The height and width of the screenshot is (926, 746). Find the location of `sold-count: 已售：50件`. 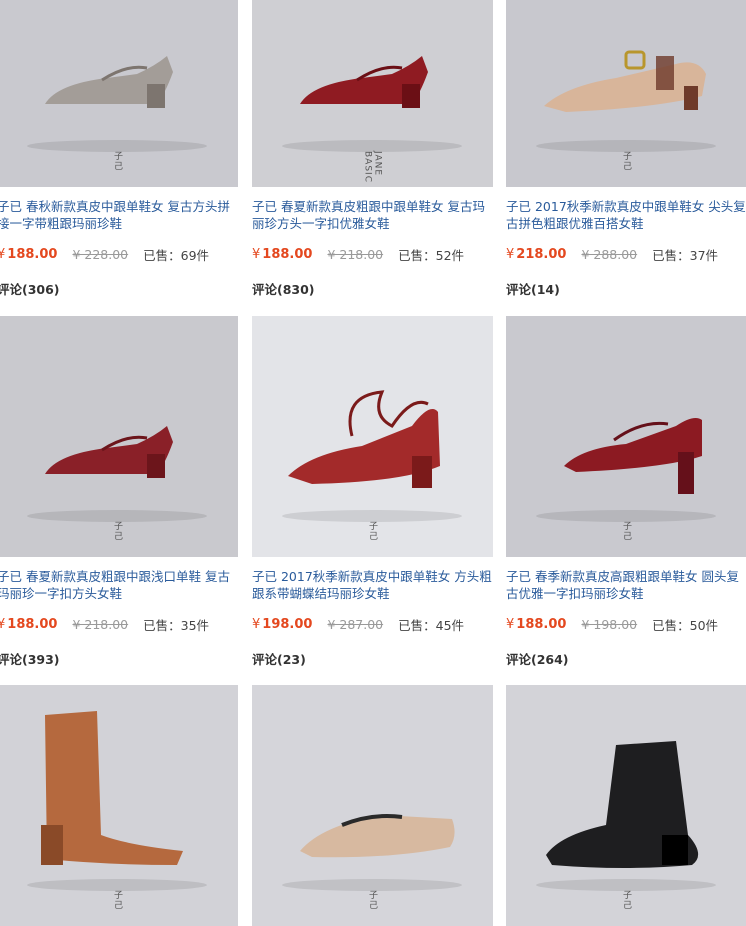

sold-count: 已售：50件 is located at coordinates (685, 625).